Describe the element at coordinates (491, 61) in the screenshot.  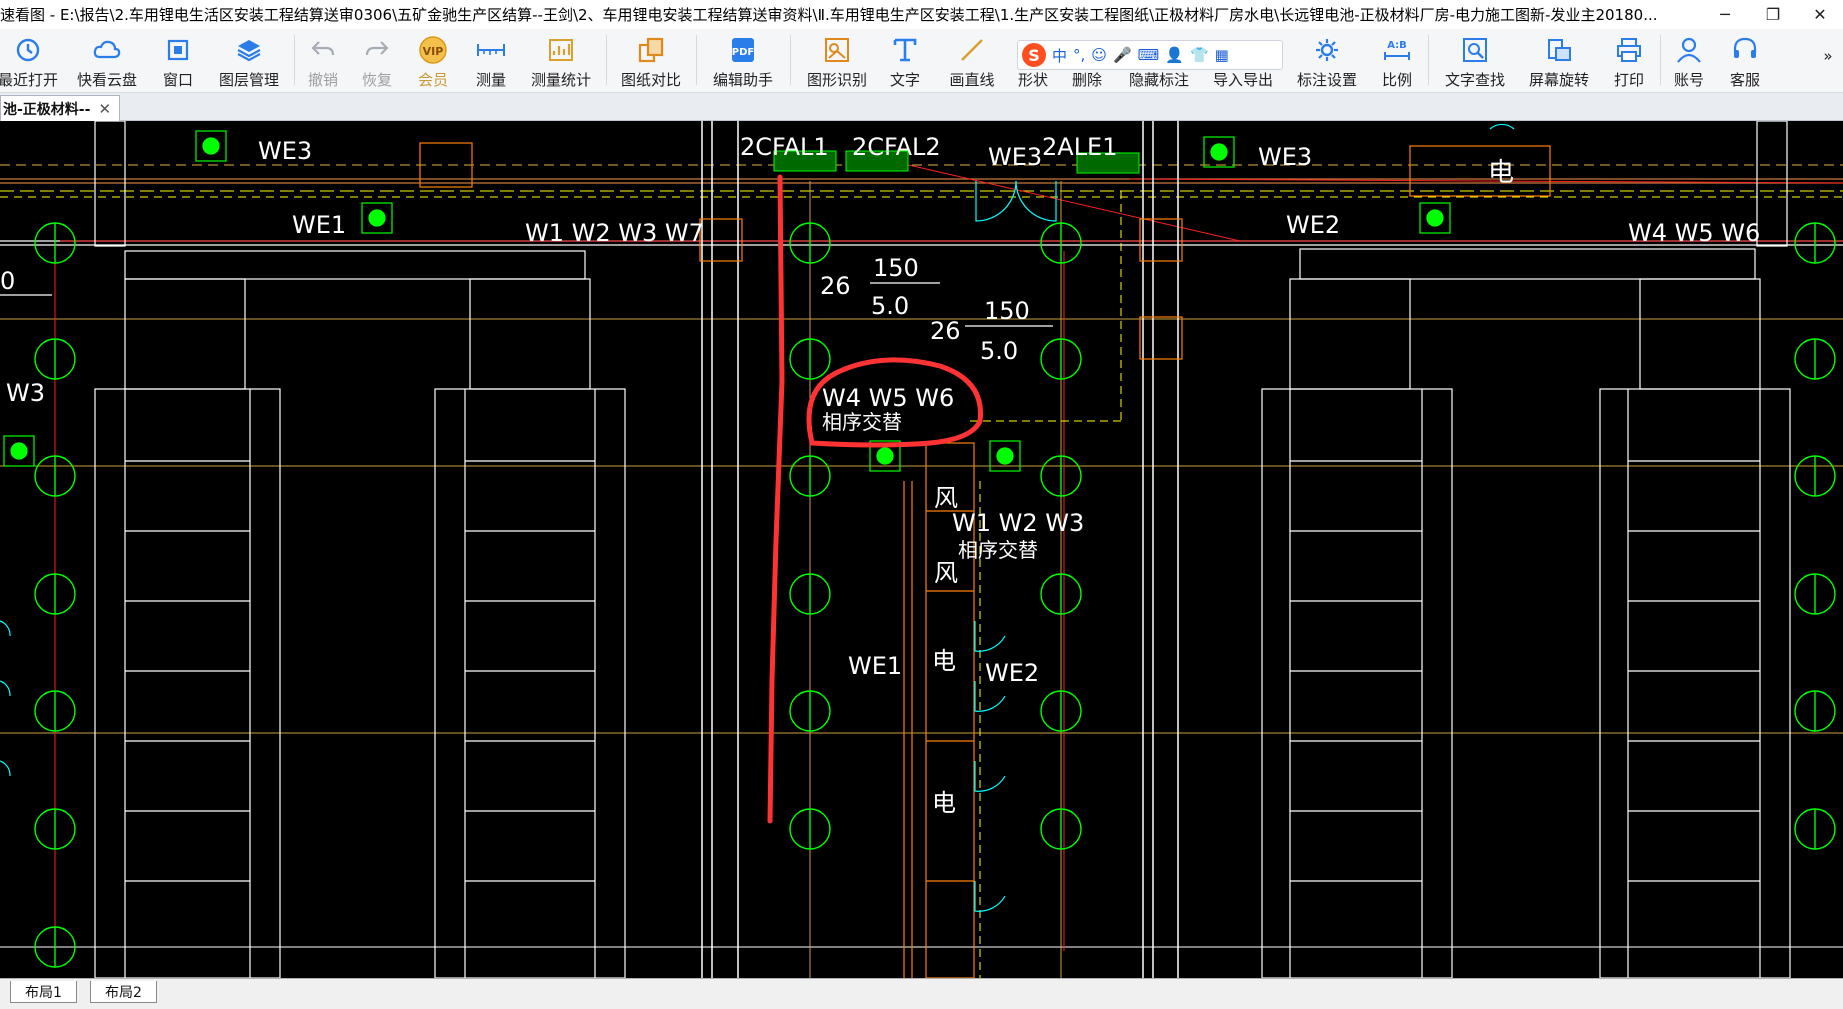
I see `measure-button: 测量` at that location.